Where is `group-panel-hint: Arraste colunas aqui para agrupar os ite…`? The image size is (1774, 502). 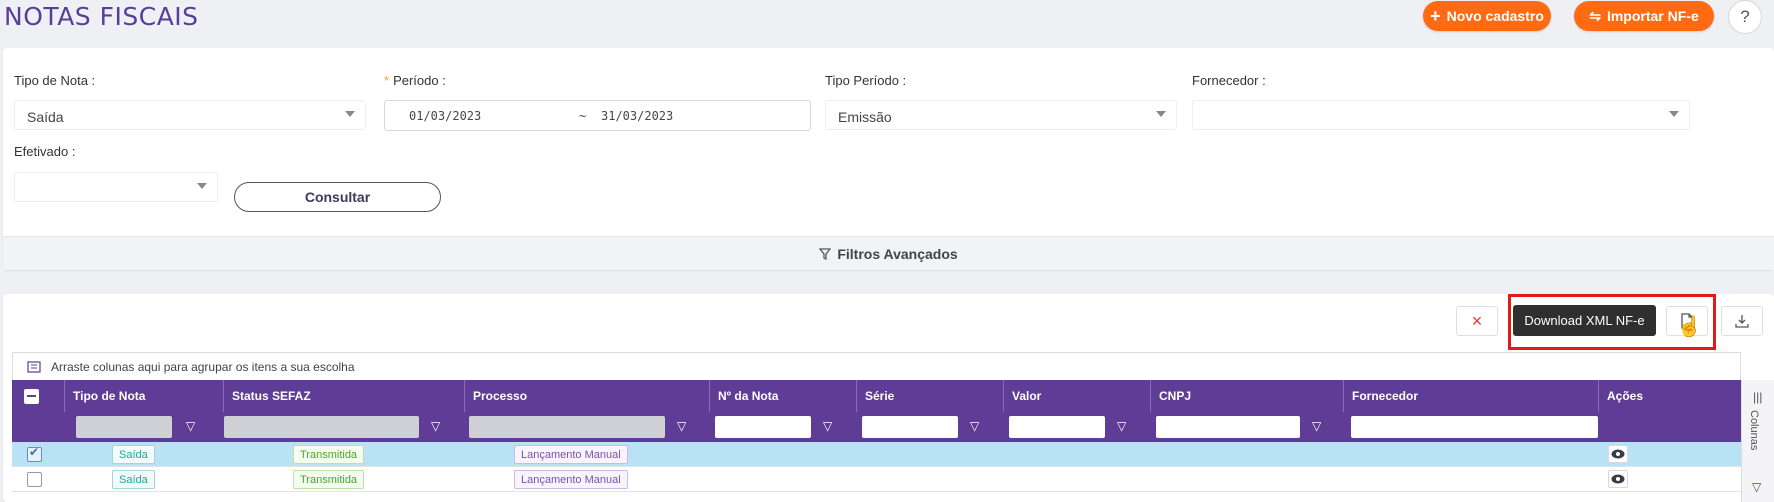
group-panel-hint: Arraste colunas aqui para agrupar os ite… is located at coordinates (203, 366).